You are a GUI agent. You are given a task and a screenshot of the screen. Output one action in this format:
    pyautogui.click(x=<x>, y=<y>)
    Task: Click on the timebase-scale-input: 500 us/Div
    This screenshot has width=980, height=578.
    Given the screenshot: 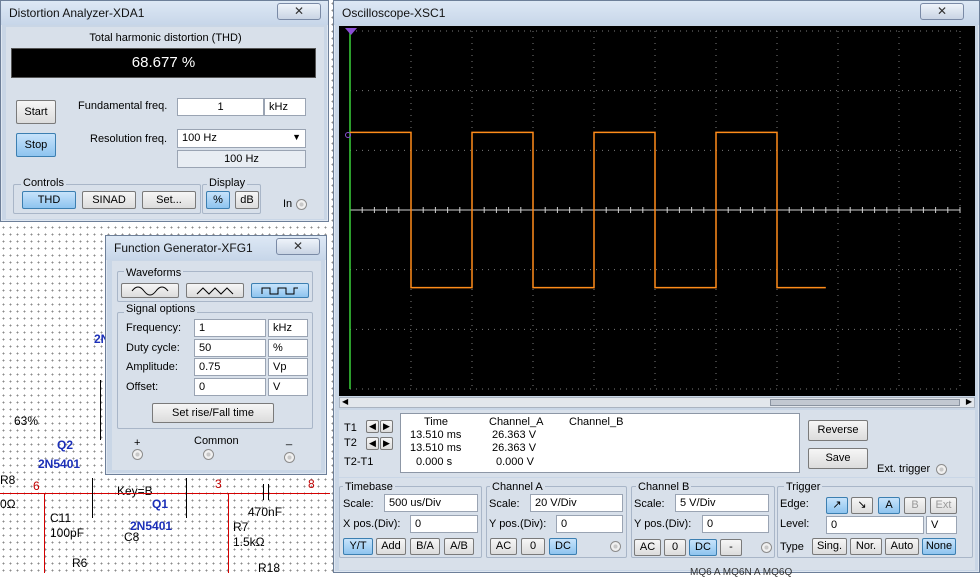 What is the action you would take?
    pyautogui.click(x=431, y=503)
    